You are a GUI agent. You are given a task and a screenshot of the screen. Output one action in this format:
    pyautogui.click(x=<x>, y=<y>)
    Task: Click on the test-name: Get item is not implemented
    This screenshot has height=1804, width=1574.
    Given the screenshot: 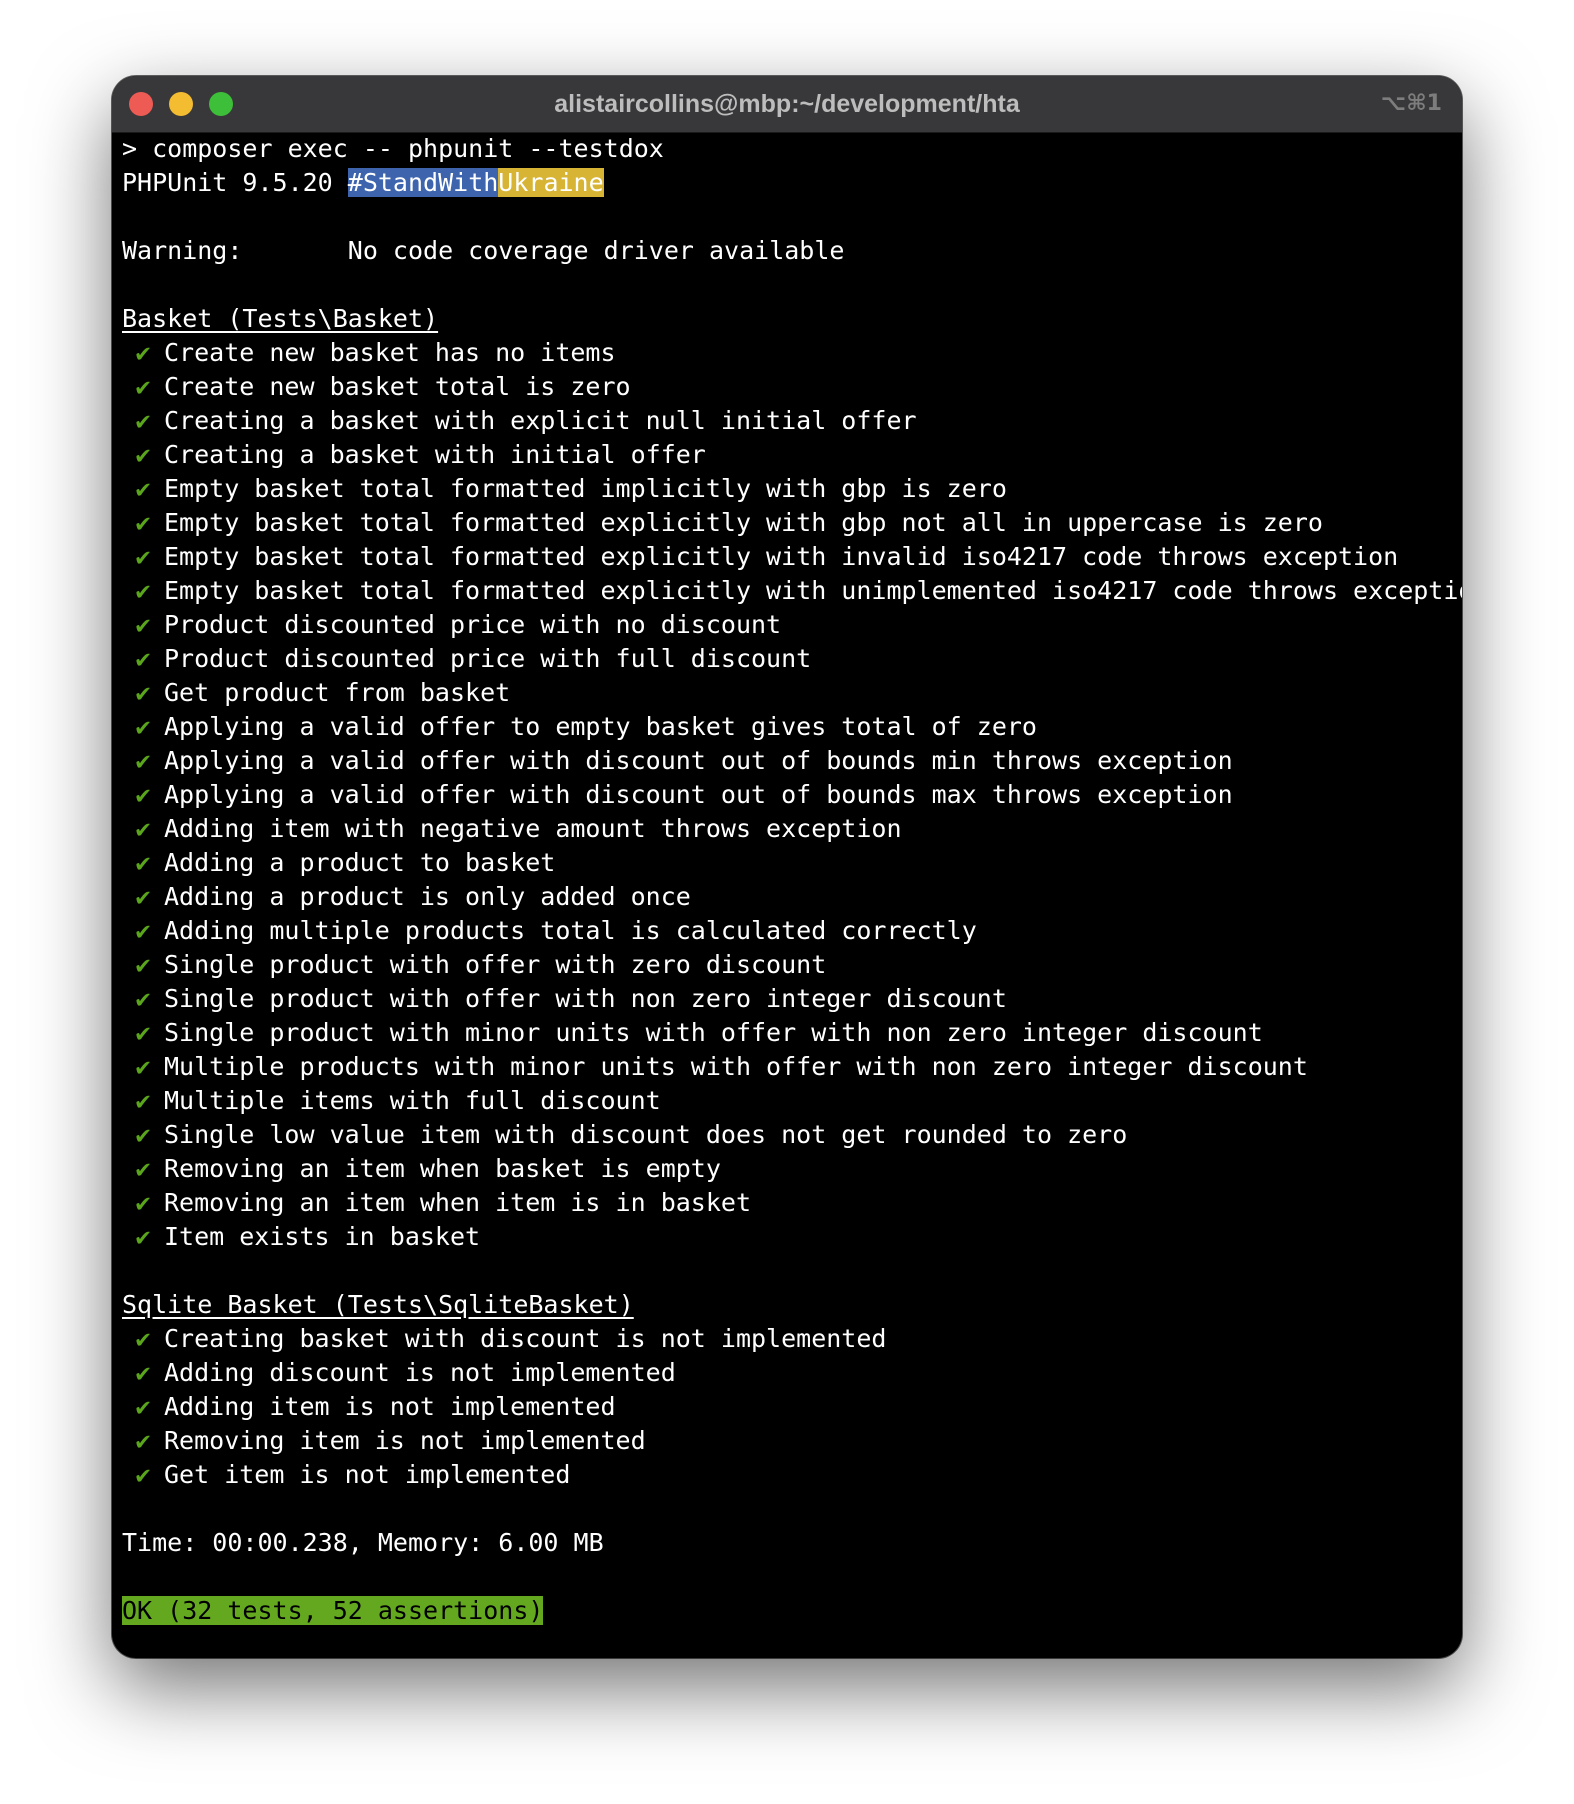 What is the action you would take?
    pyautogui.click(x=367, y=1474)
    